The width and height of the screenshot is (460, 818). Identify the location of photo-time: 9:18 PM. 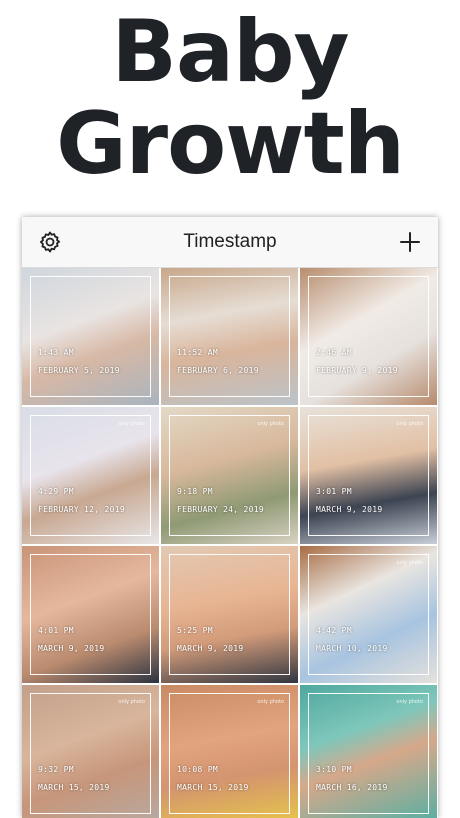
(195, 491).